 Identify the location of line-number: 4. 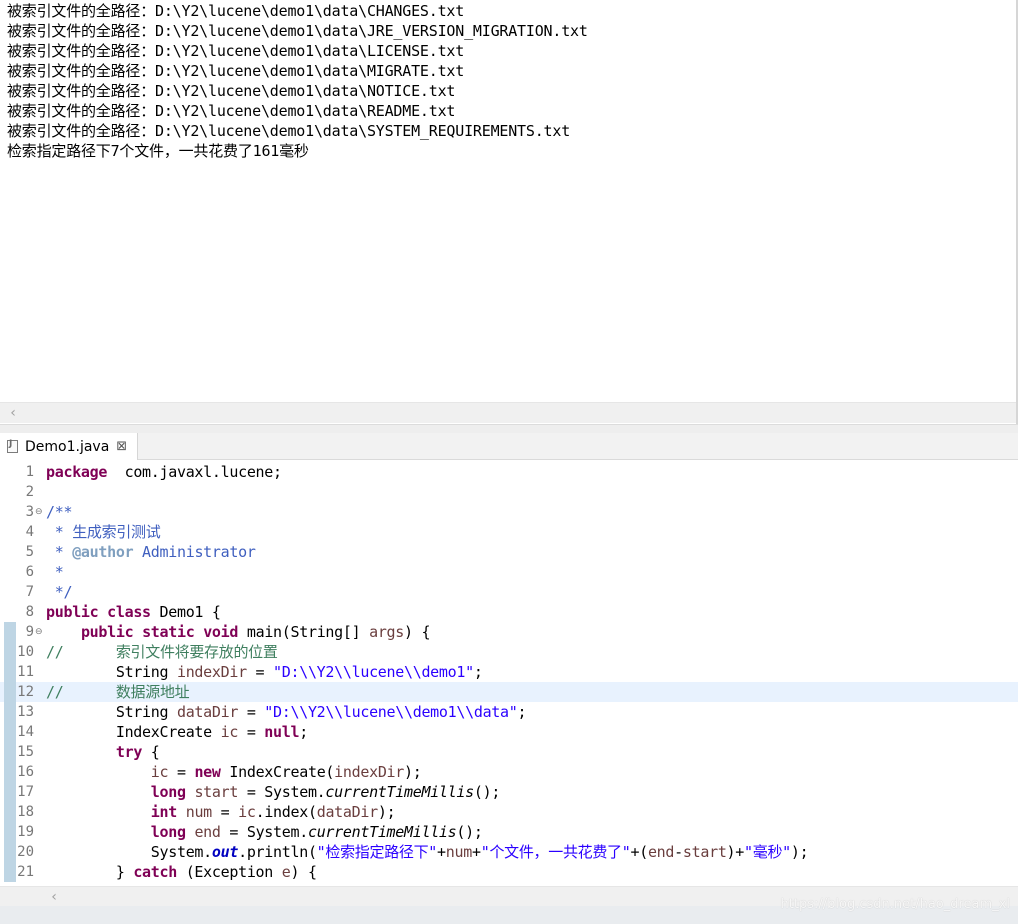
(29, 532).